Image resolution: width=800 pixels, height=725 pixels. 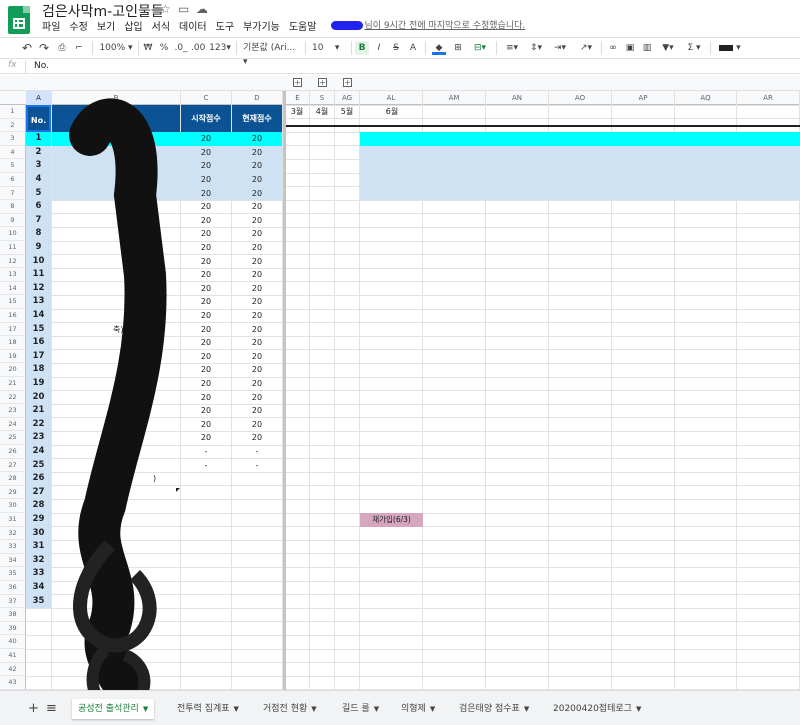 I want to click on row-header: 38, so click(x=13, y=615).